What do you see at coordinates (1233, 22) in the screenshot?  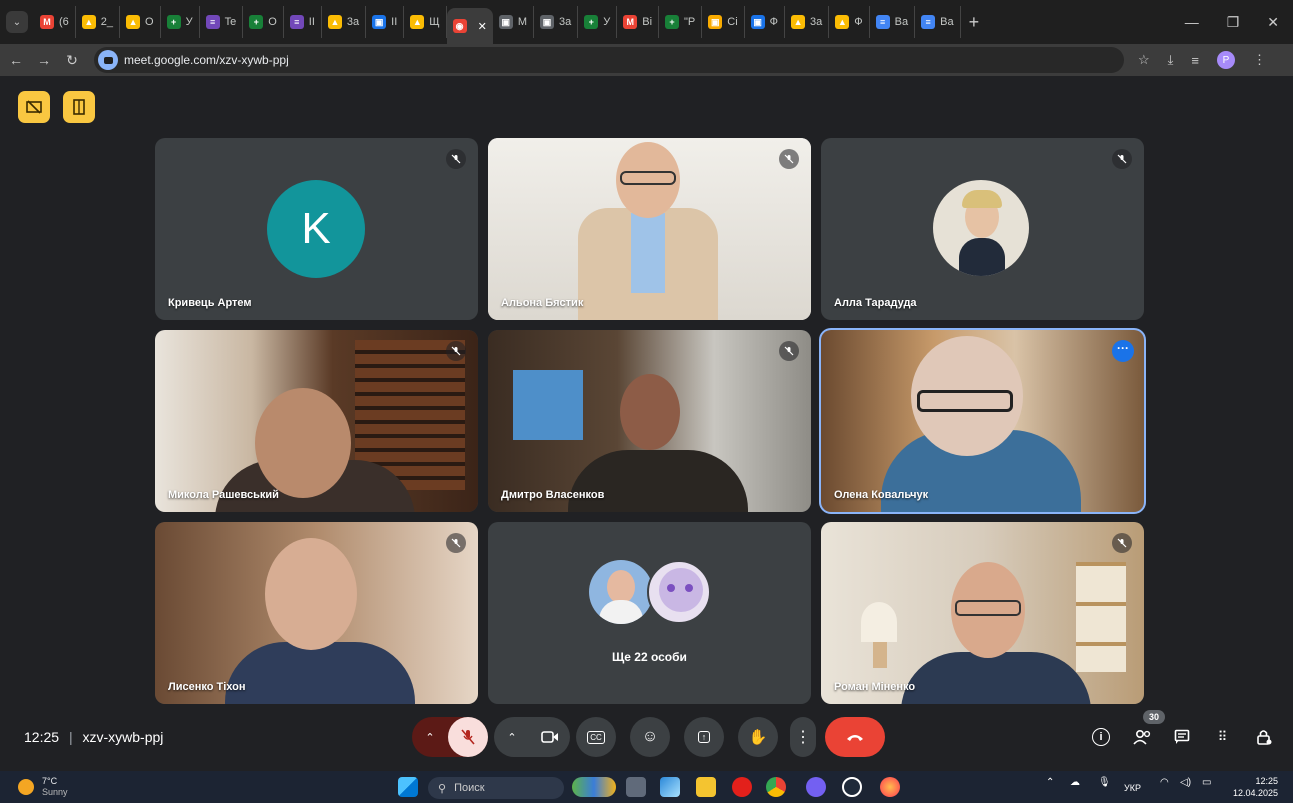 I see `restore-icon: ❐` at bounding box center [1233, 22].